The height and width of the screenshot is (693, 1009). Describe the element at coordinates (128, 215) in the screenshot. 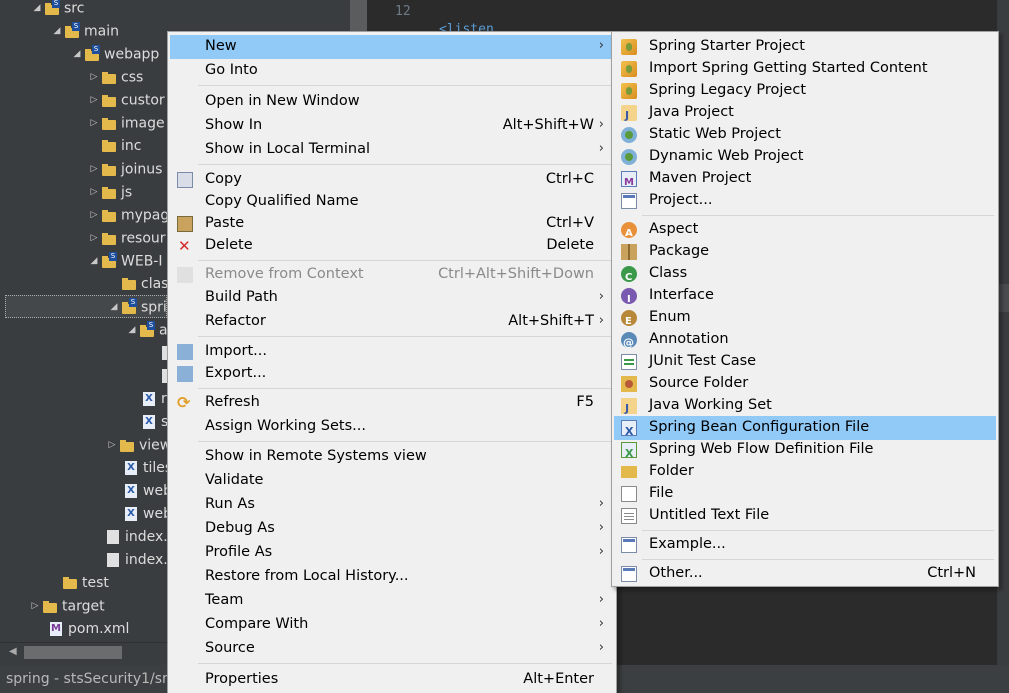

I see `tree-row-mypage: ▷ mypag` at that location.